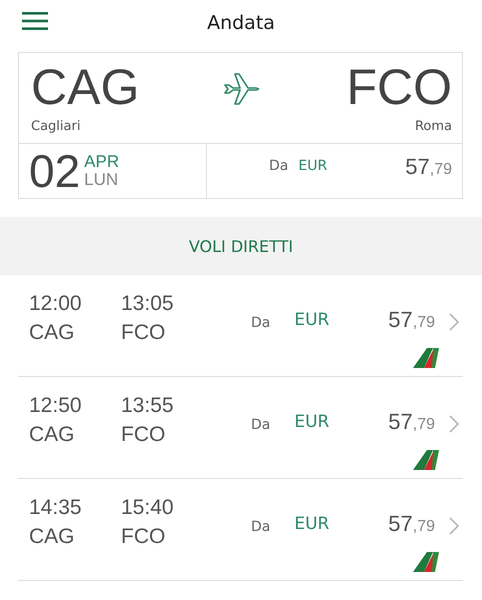 The image size is (482, 600). What do you see at coordinates (56, 508) in the screenshot?
I see `departure-time: 14:35` at bounding box center [56, 508].